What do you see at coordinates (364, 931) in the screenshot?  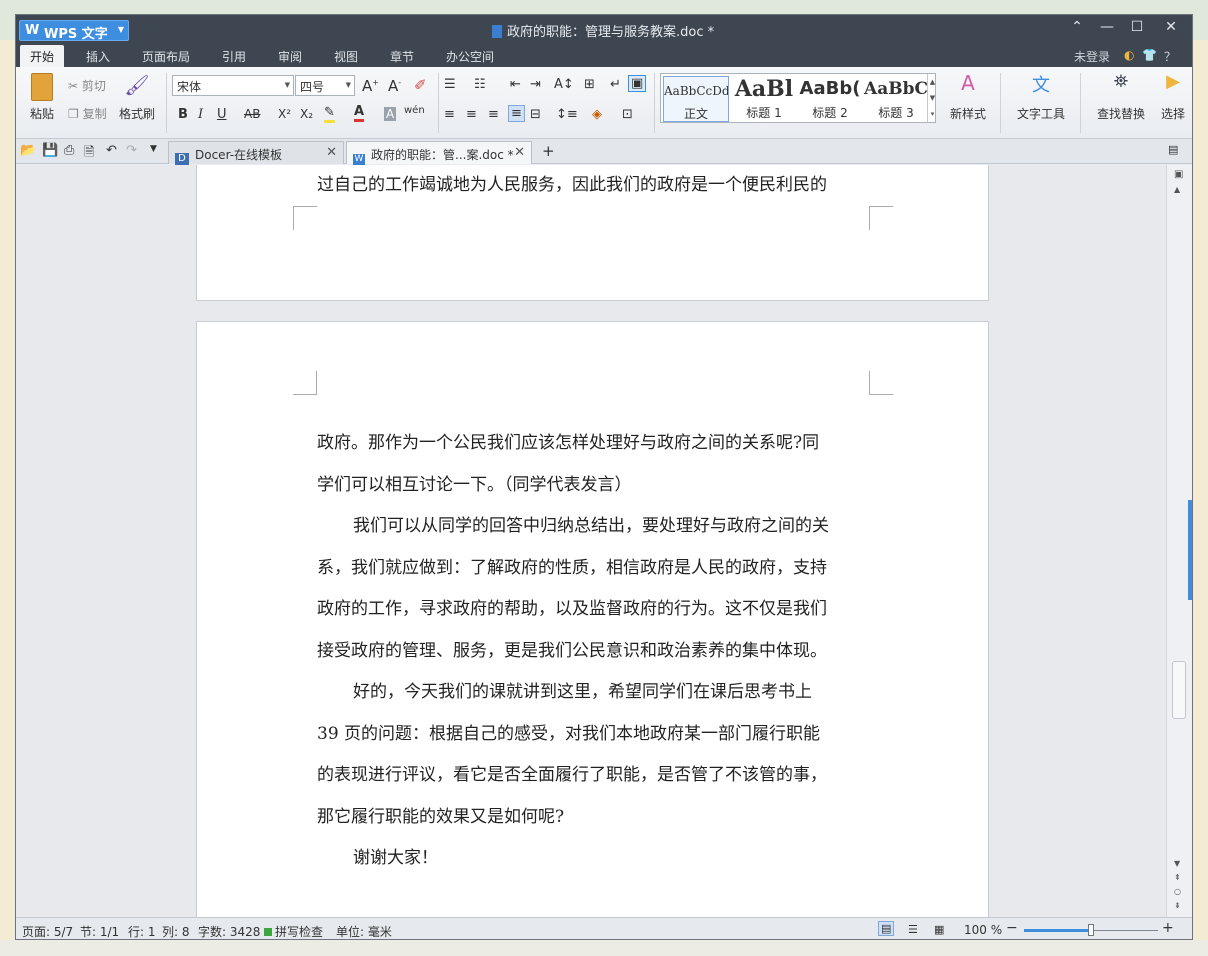 I see `status-unit: 单位: 毫米` at bounding box center [364, 931].